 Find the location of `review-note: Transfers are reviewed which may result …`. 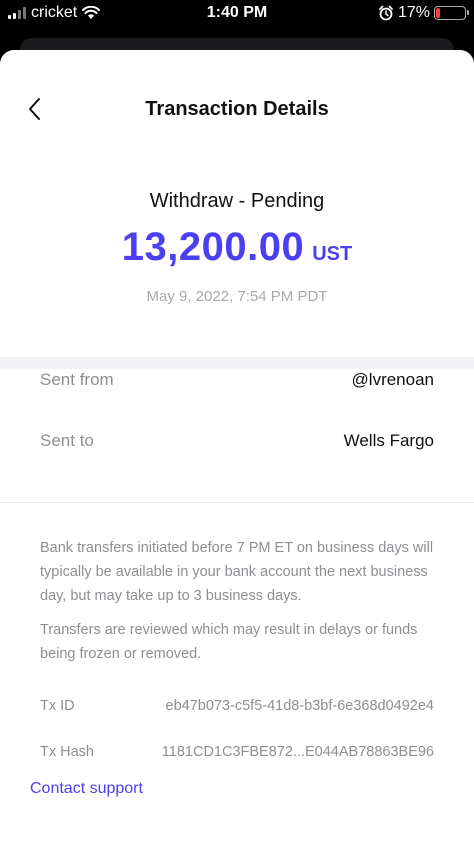

review-note: Transfers are reviewed which may result … is located at coordinates (229, 642).